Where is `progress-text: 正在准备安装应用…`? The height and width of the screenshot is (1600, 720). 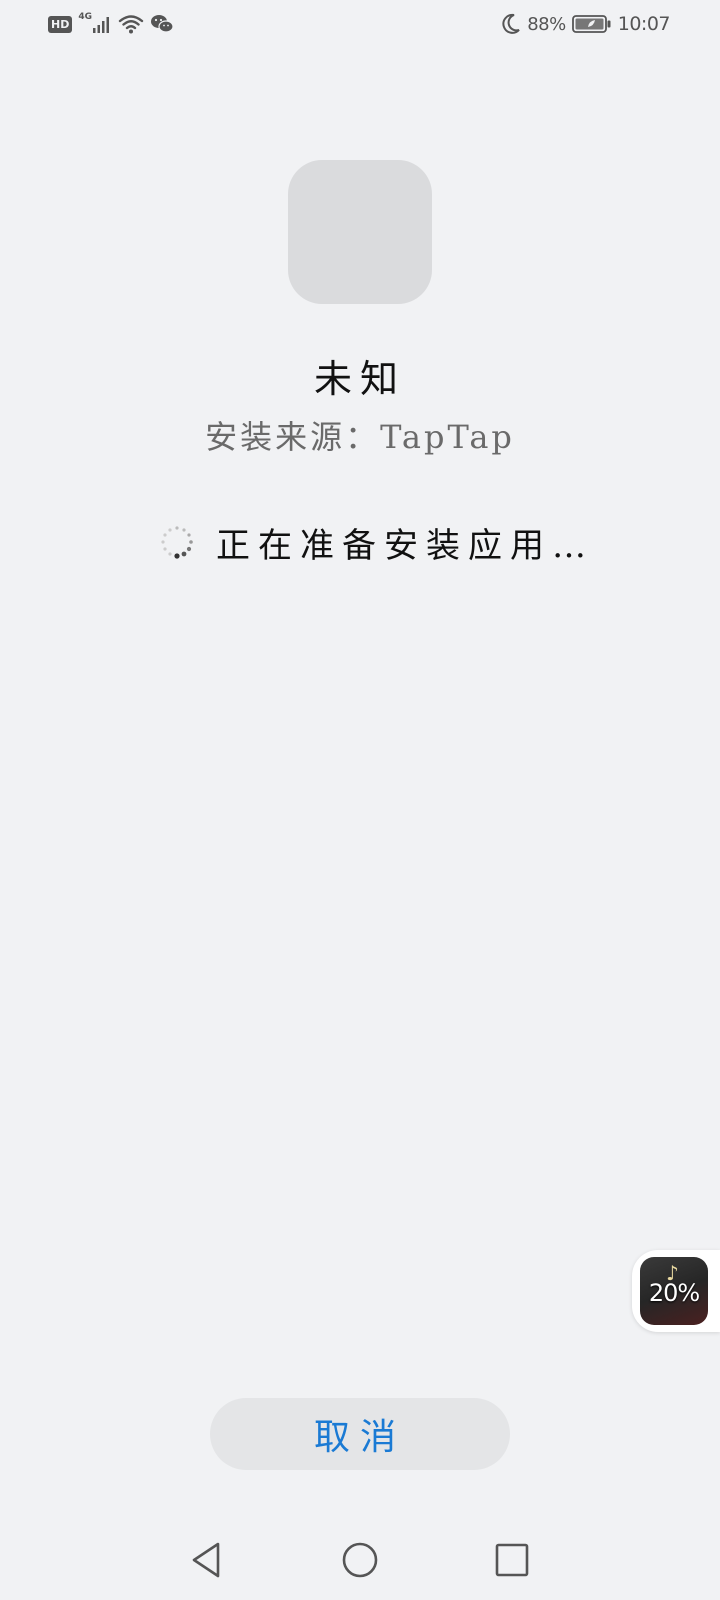
progress-text: 正在准备安装应用… is located at coordinates (405, 545).